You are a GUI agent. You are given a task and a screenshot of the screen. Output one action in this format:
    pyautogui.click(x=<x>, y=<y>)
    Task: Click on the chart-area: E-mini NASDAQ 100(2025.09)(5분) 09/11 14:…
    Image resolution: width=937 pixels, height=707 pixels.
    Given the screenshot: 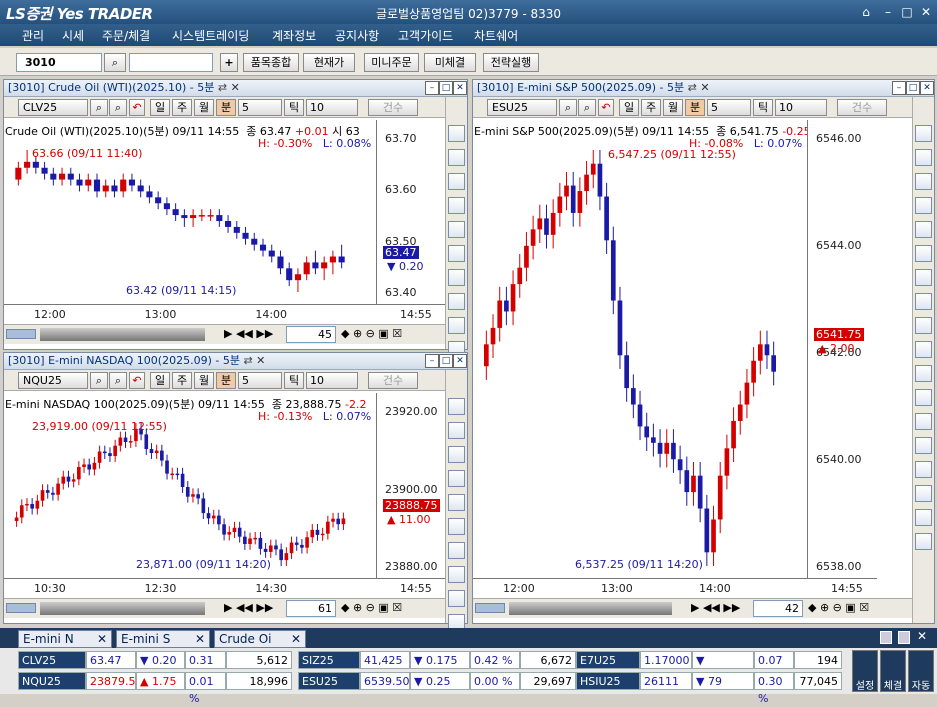 What is the action you would take?
    pyautogui.click(x=225, y=485)
    